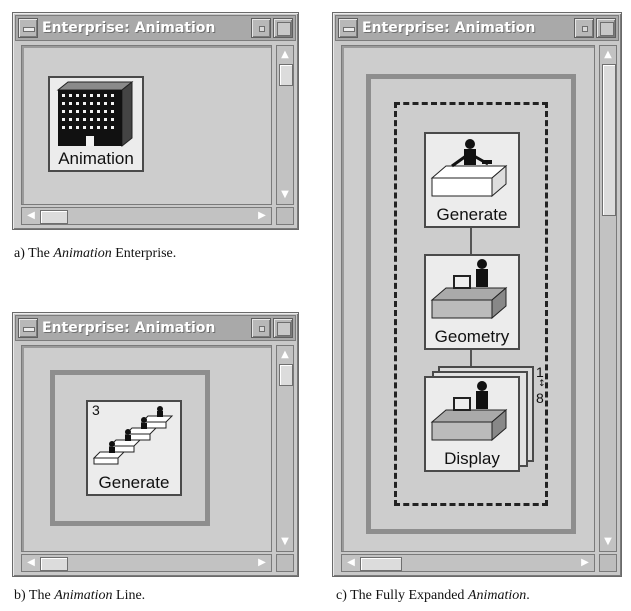 This screenshot has height=611, width=631. I want to click on icon-label: Animation, so click(96, 158).